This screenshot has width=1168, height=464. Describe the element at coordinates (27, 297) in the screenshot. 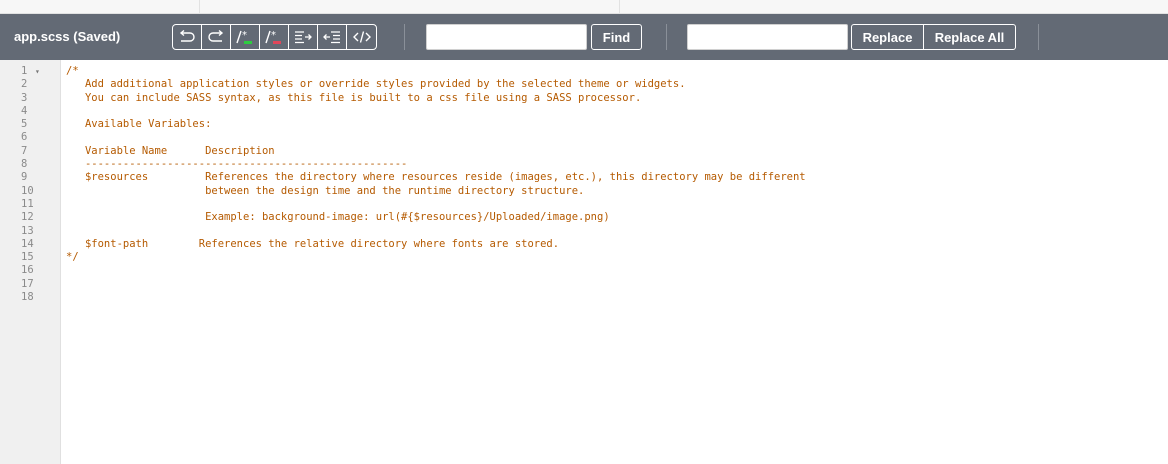

I see `line-number: 18` at that location.